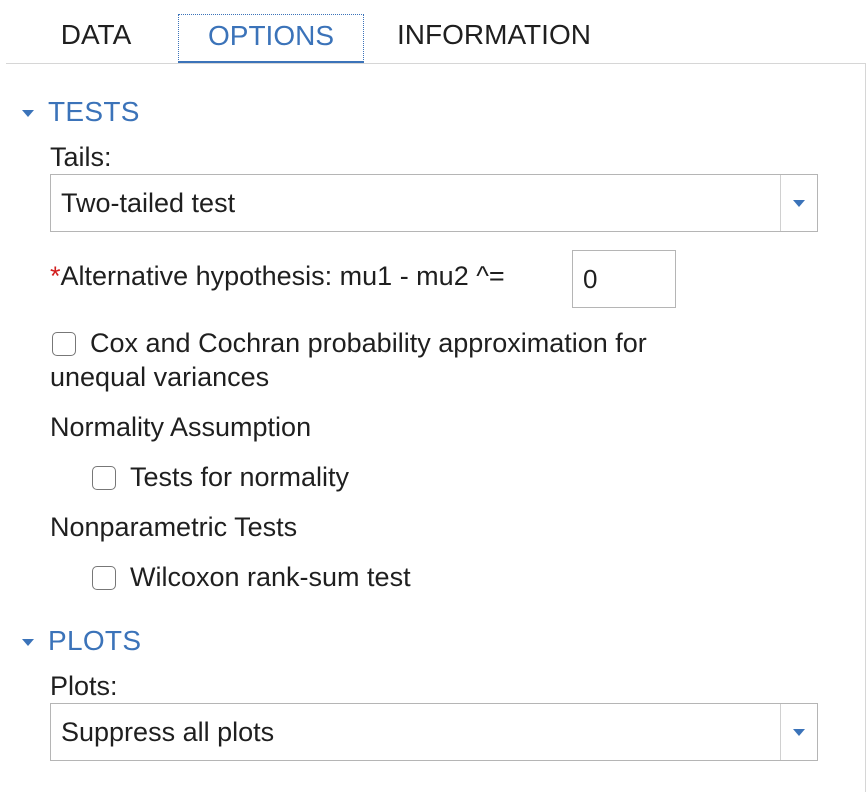 The height and width of the screenshot is (792, 866). I want to click on tab-divider, so click(436, 63).